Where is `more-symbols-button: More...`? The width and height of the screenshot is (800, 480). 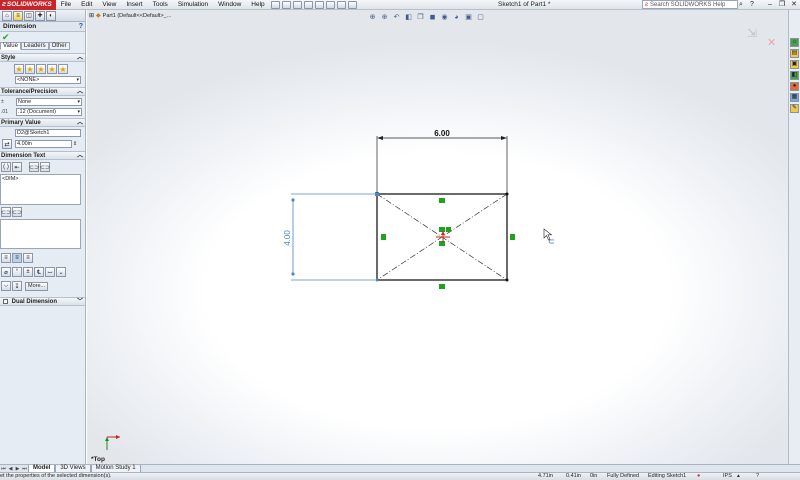
more-symbols-button: More... is located at coordinates (37, 286).